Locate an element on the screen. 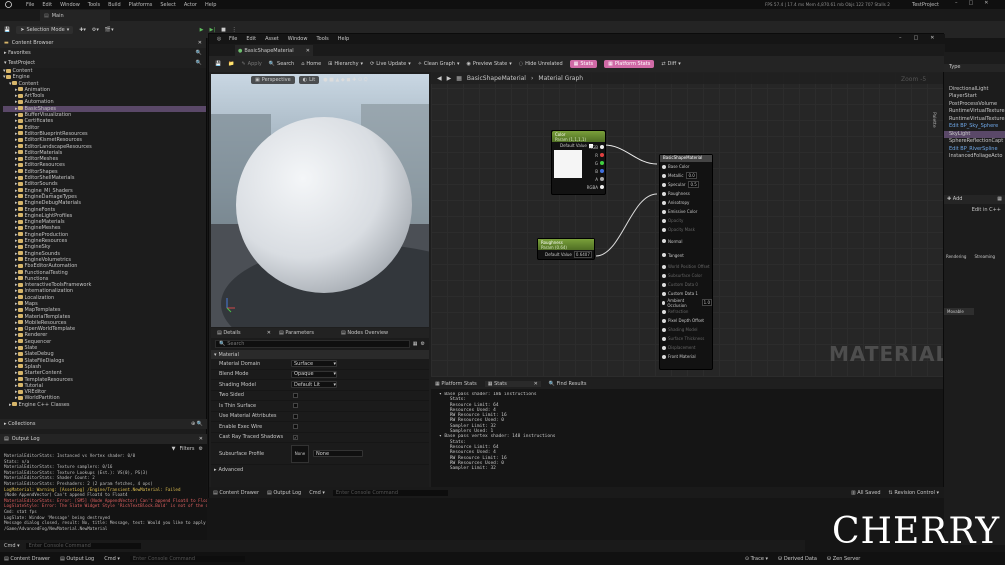 Image resolution: width=1005 pixels, height=565 pixels. input-pin: Anisotropy is located at coordinates (686, 202).